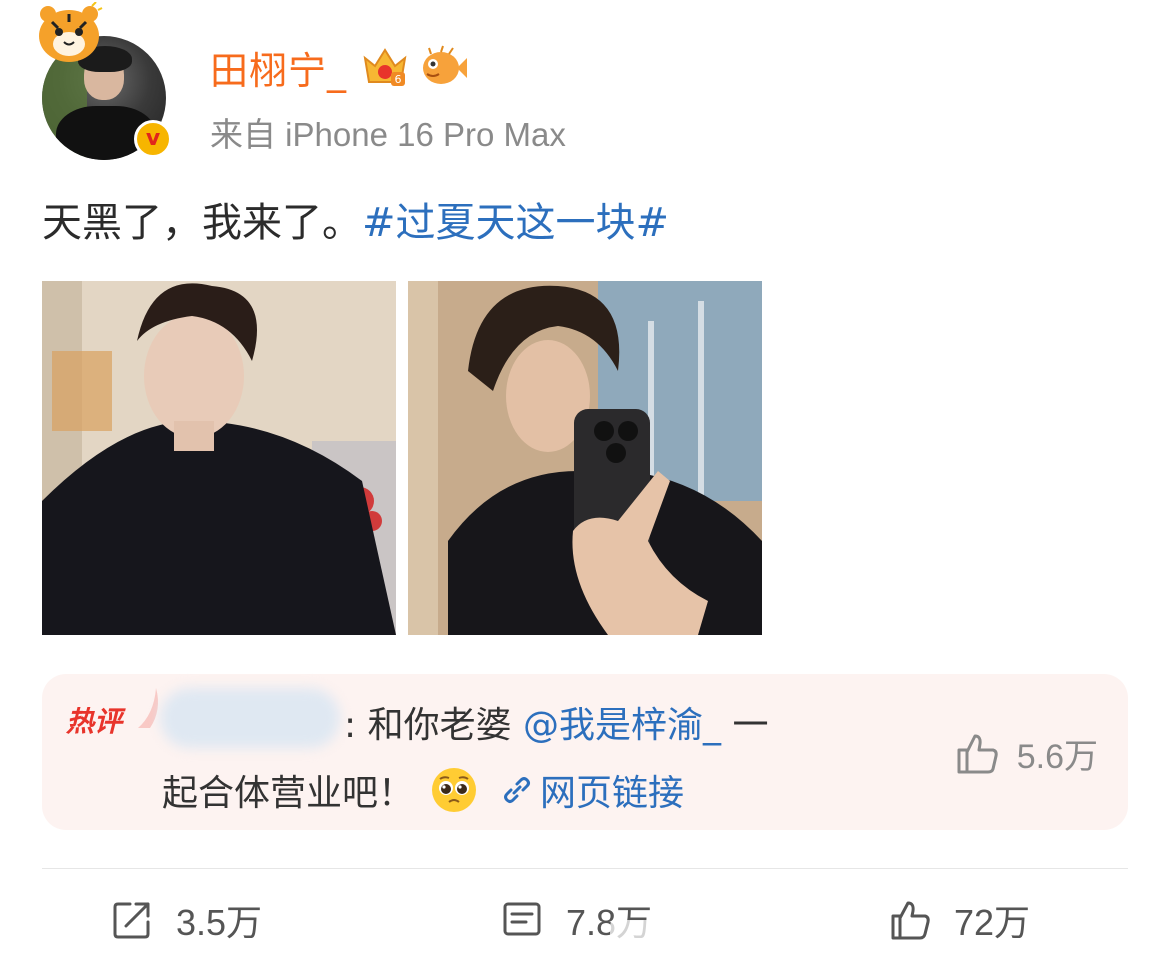 The width and height of the screenshot is (1170, 970). What do you see at coordinates (454, 790) in the screenshot?
I see `pleading-face-emoji` at bounding box center [454, 790].